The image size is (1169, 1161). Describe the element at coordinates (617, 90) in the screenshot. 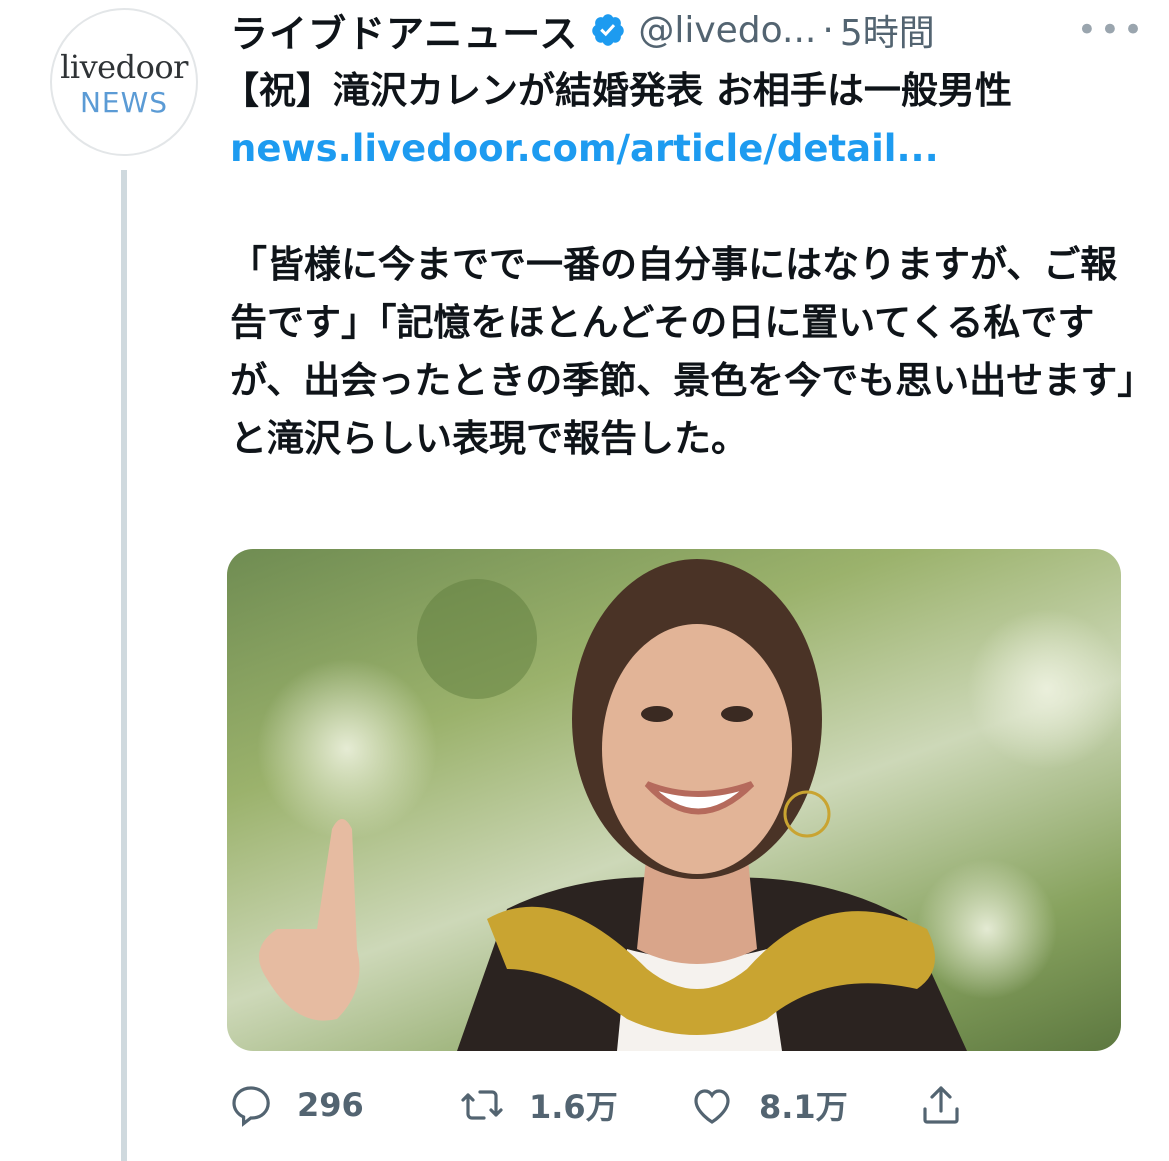

I see `tweet-title: 【祝】滝沢カレンが結婚発表 お相手は一般男性` at that location.